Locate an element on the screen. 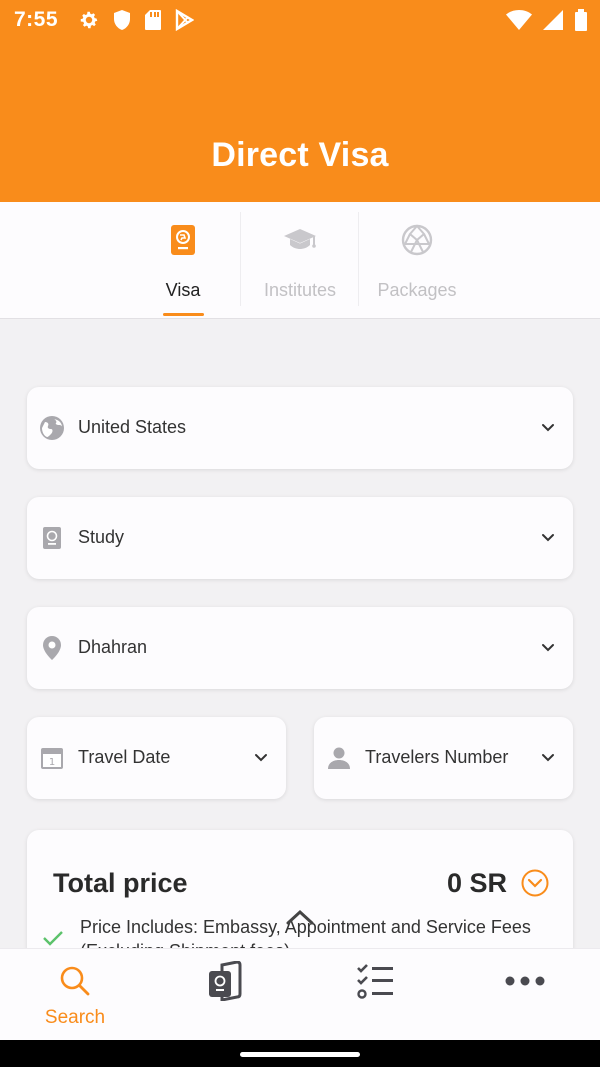  tab-institutes: Institutes is located at coordinates (300, 260).